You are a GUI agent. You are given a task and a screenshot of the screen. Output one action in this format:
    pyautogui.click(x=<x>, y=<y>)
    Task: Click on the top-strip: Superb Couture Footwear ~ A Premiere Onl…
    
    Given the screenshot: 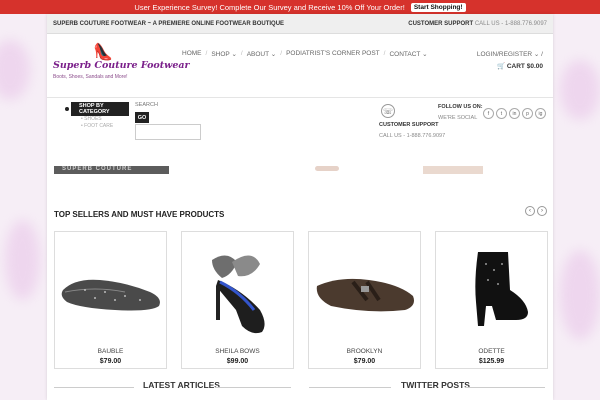 What is the action you would take?
    pyautogui.click(x=300, y=24)
    